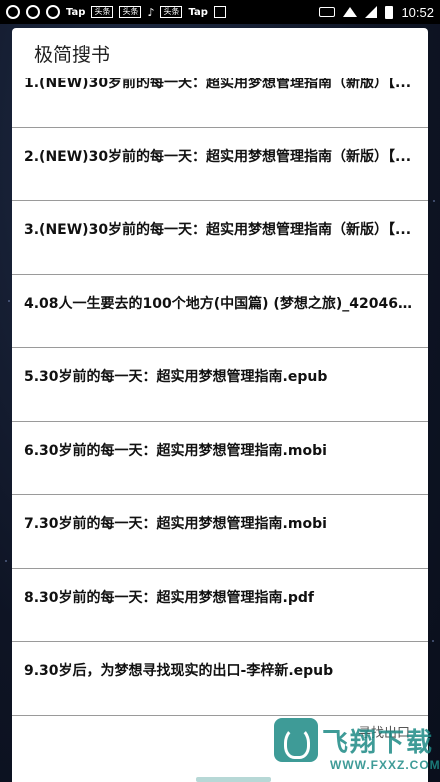 The image size is (440, 782). Describe the element at coordinates (72, 55) in the screenshot. I see `dialog-title: 极简搜书` at that location.